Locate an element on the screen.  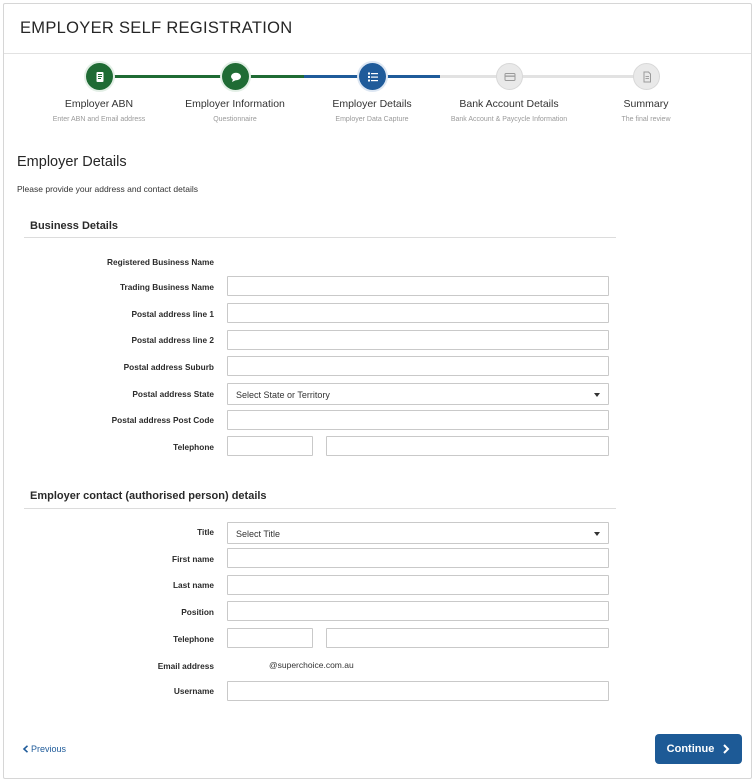
section-title: Employer Details is located at coordinates (72, 162).